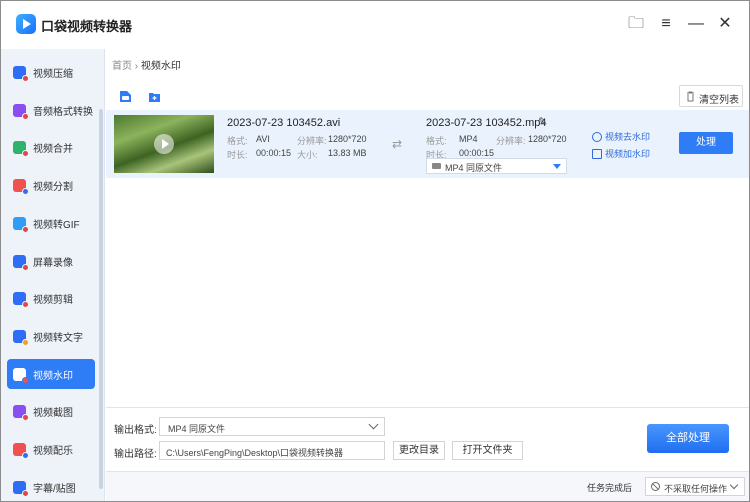 The height and width of the screenshot is (502, 750). I want to click on video-thumbnail, so click(164, 144).